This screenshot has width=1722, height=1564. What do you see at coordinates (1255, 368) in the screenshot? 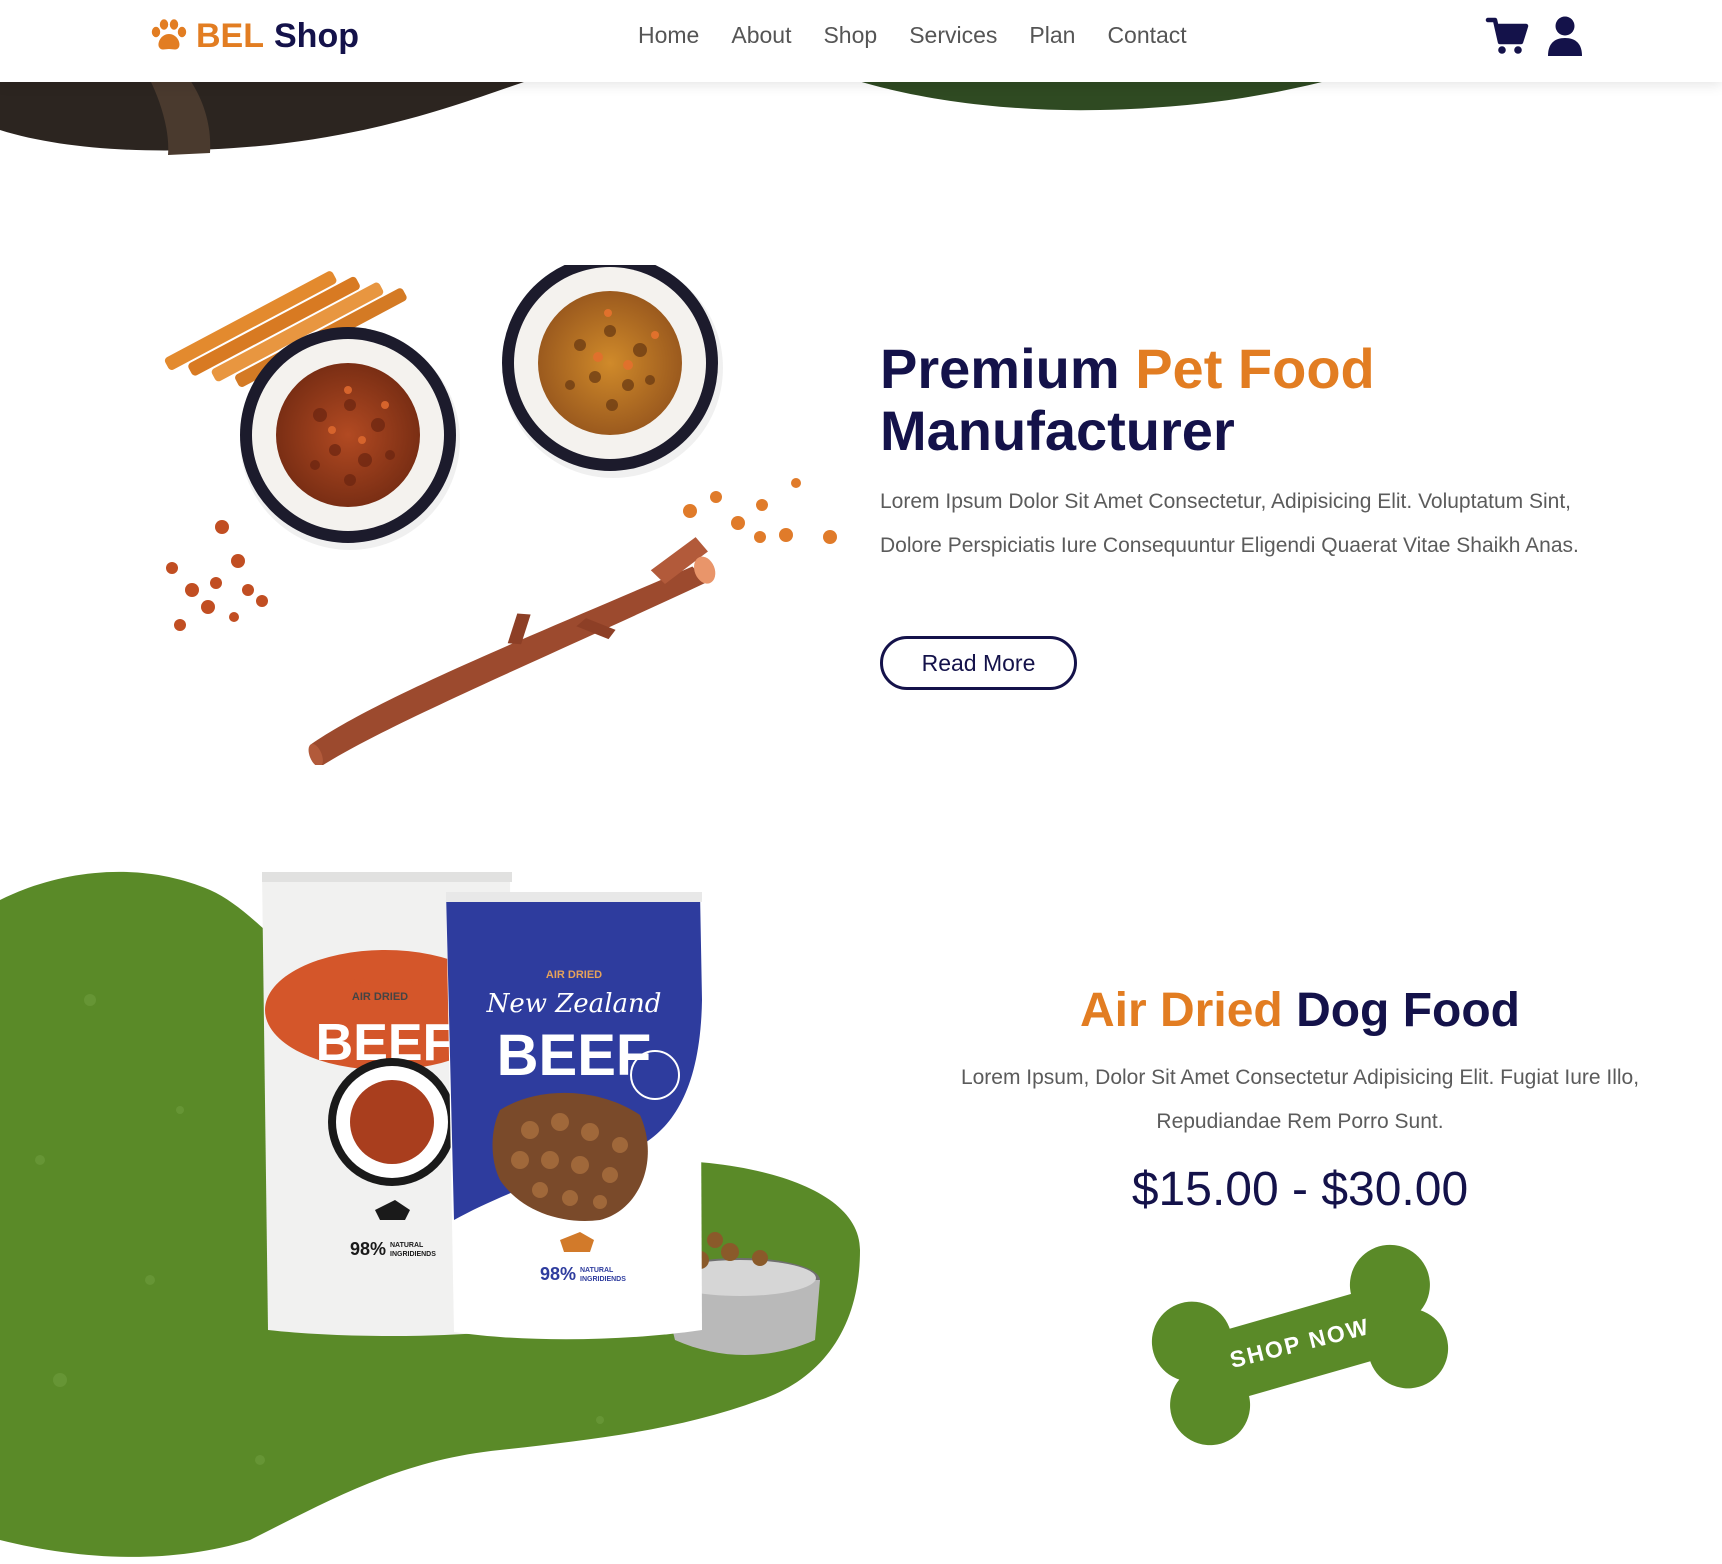
I see `section1-title-accent: Pet Food` at bounding box center [1255, 368].